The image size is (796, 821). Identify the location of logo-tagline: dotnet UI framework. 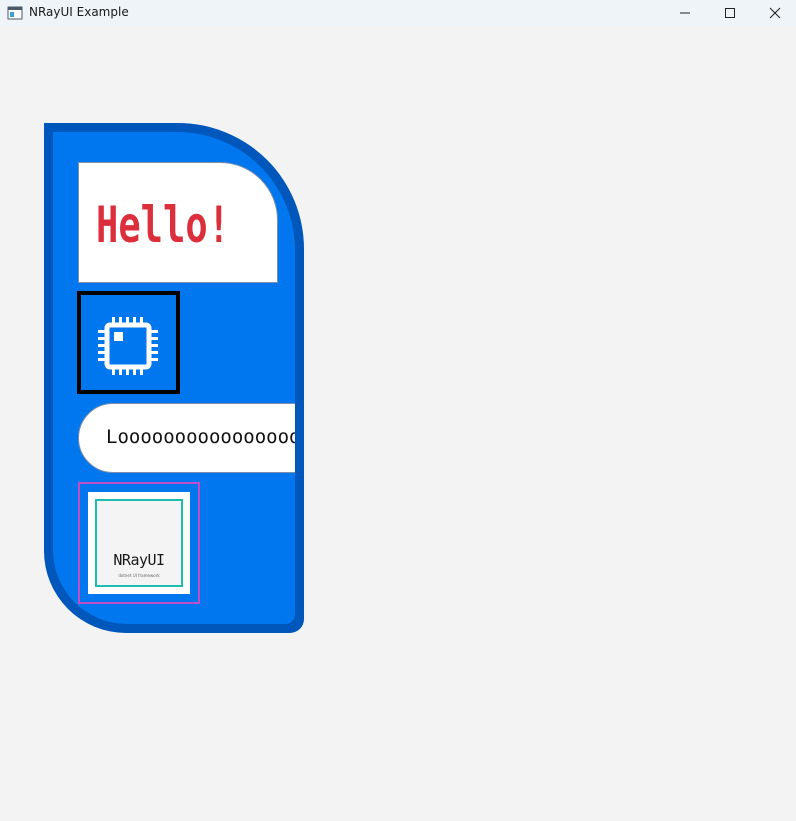
(139, 575).